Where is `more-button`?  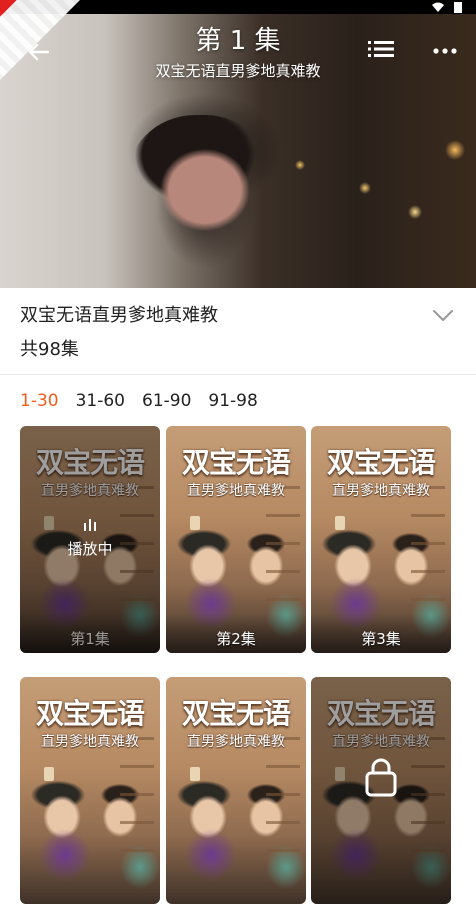
more-button is located at coordinates (445, 51).